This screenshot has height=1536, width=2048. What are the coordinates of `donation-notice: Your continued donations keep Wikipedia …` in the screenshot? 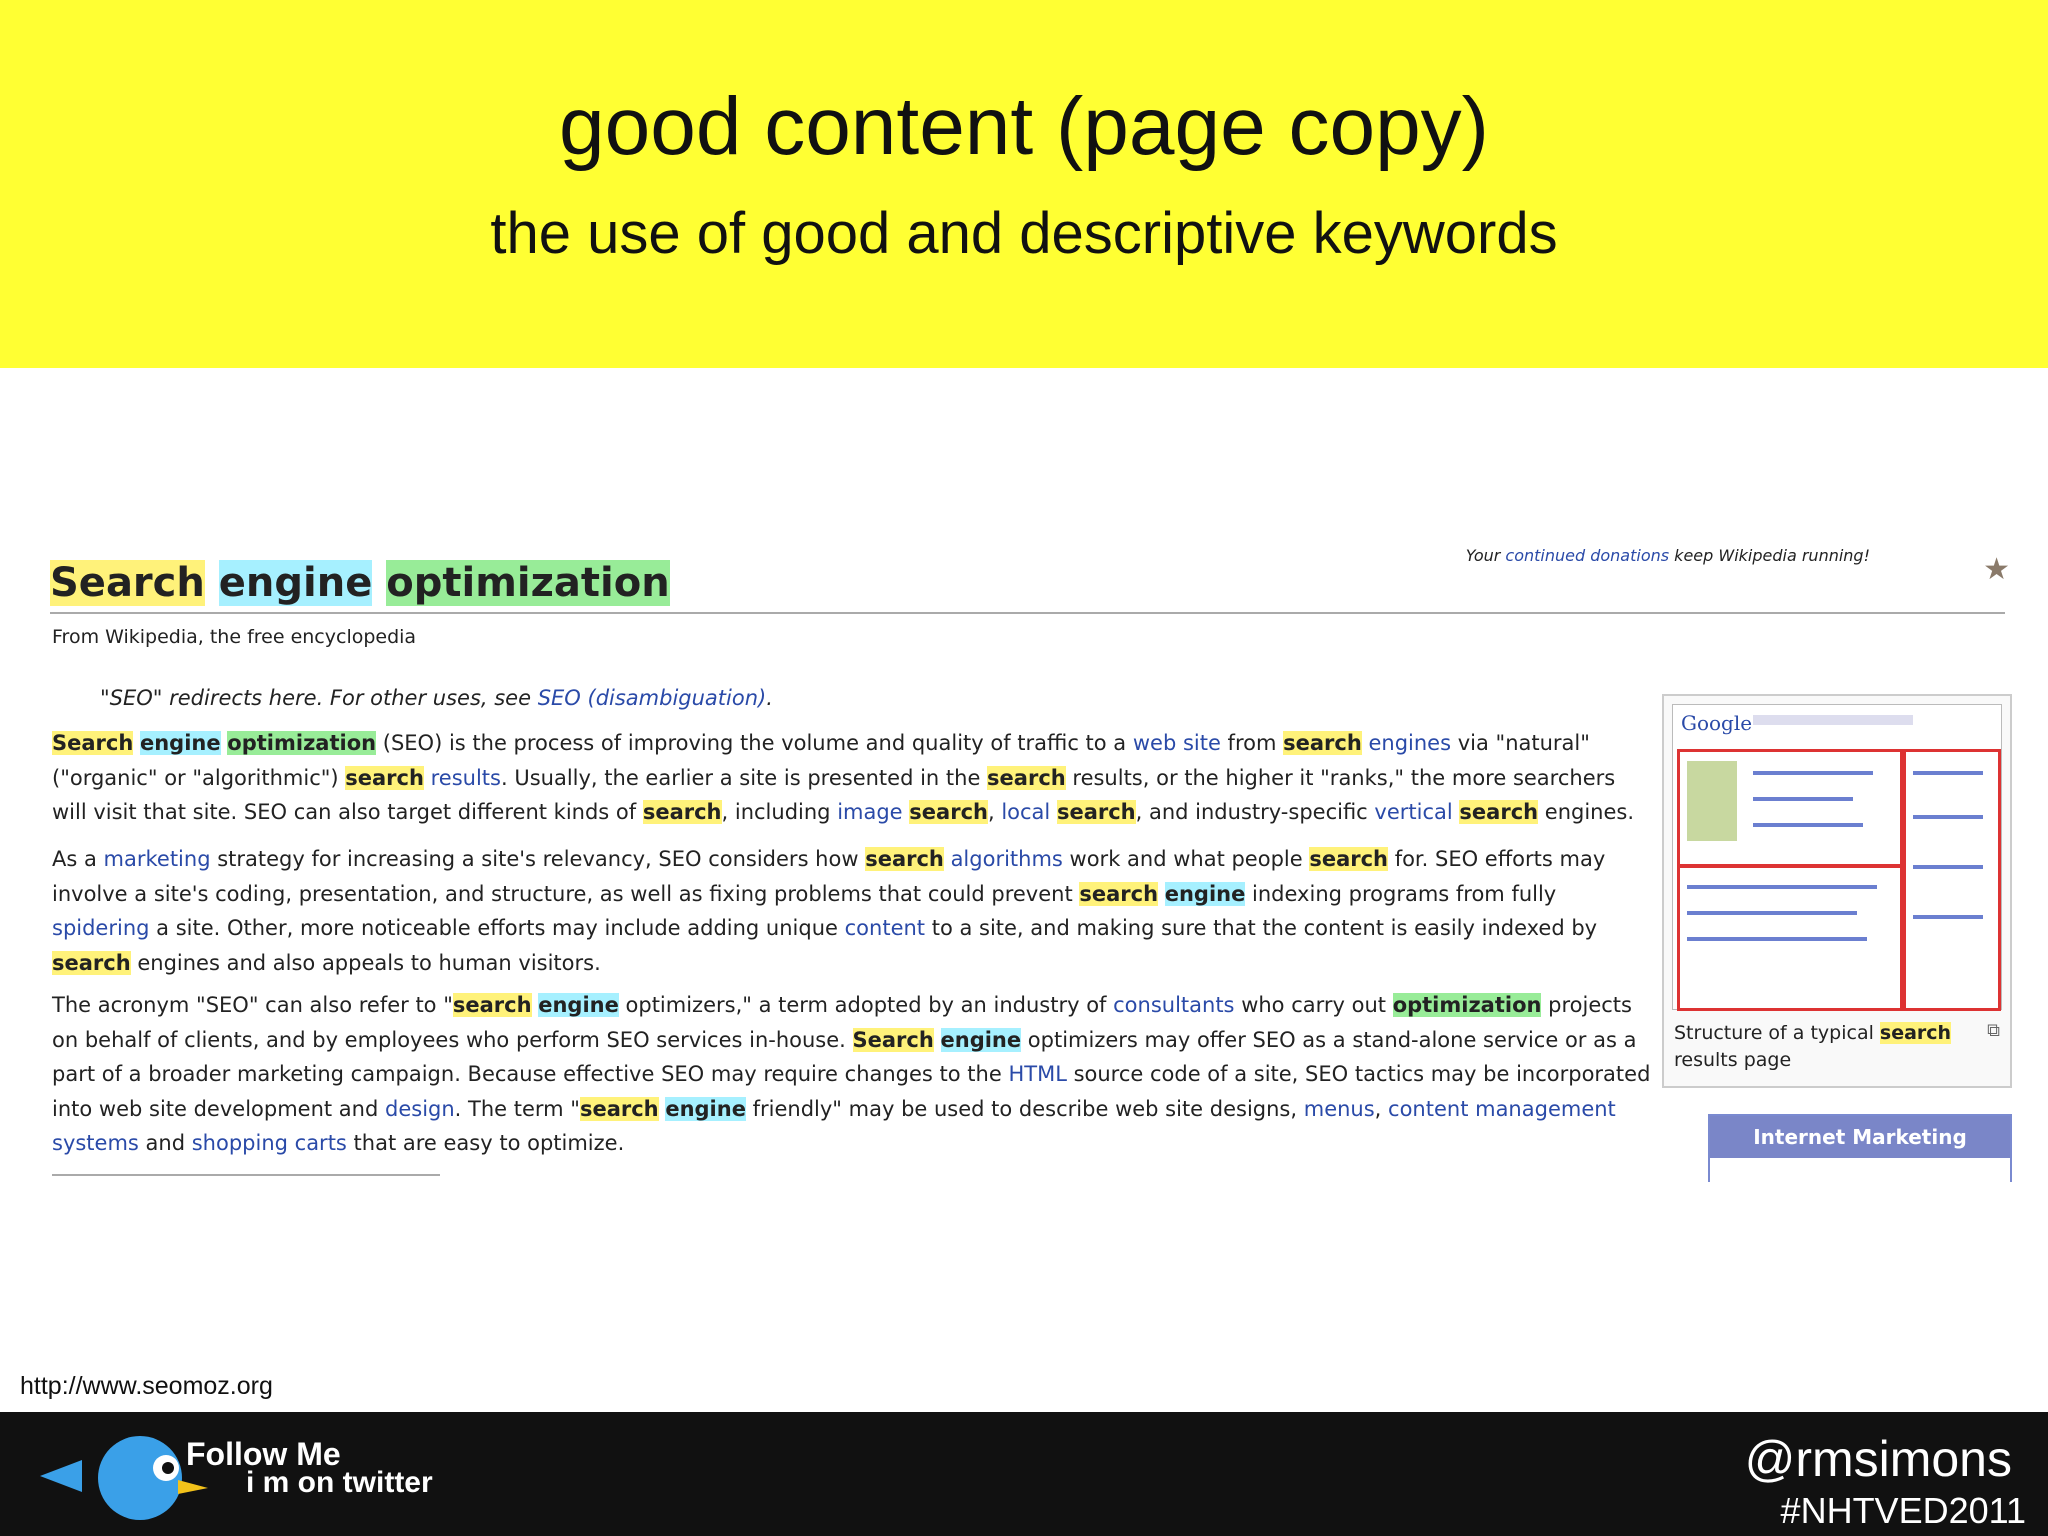 It's located at (1667, 555).